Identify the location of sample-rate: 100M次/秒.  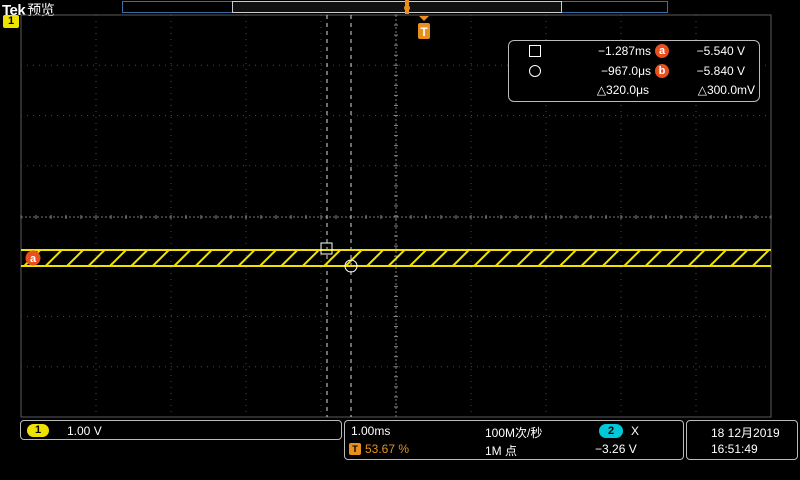
(514, 433).